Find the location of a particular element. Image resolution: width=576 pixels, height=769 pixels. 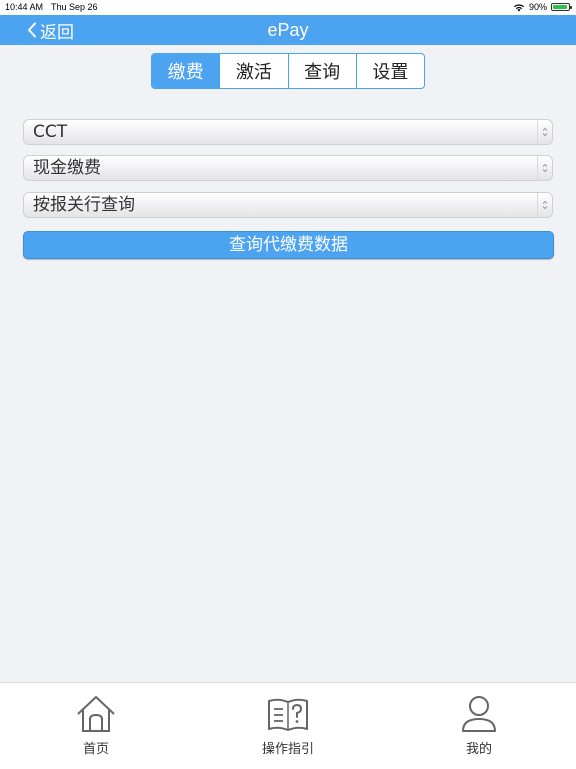

tab-home-label: 首页 is located at coordinates (95, 749).